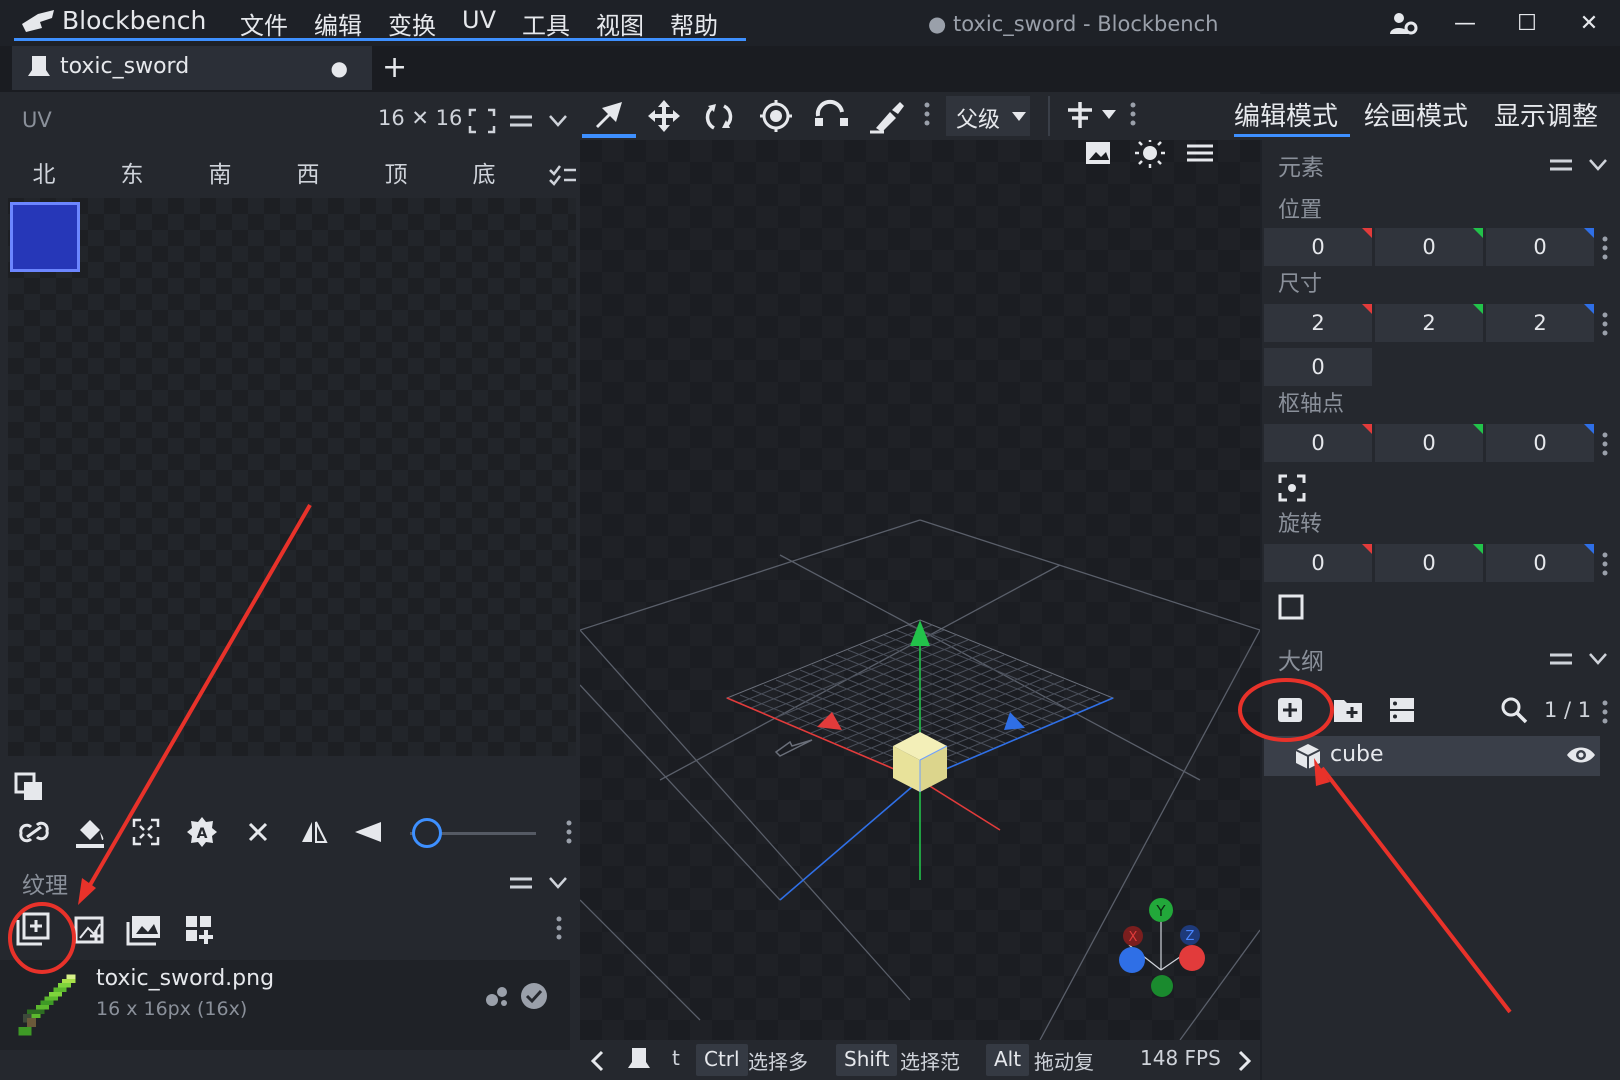 The image size is (1620, 1080). I want to click on load-folder-icon, so click(144, 930).